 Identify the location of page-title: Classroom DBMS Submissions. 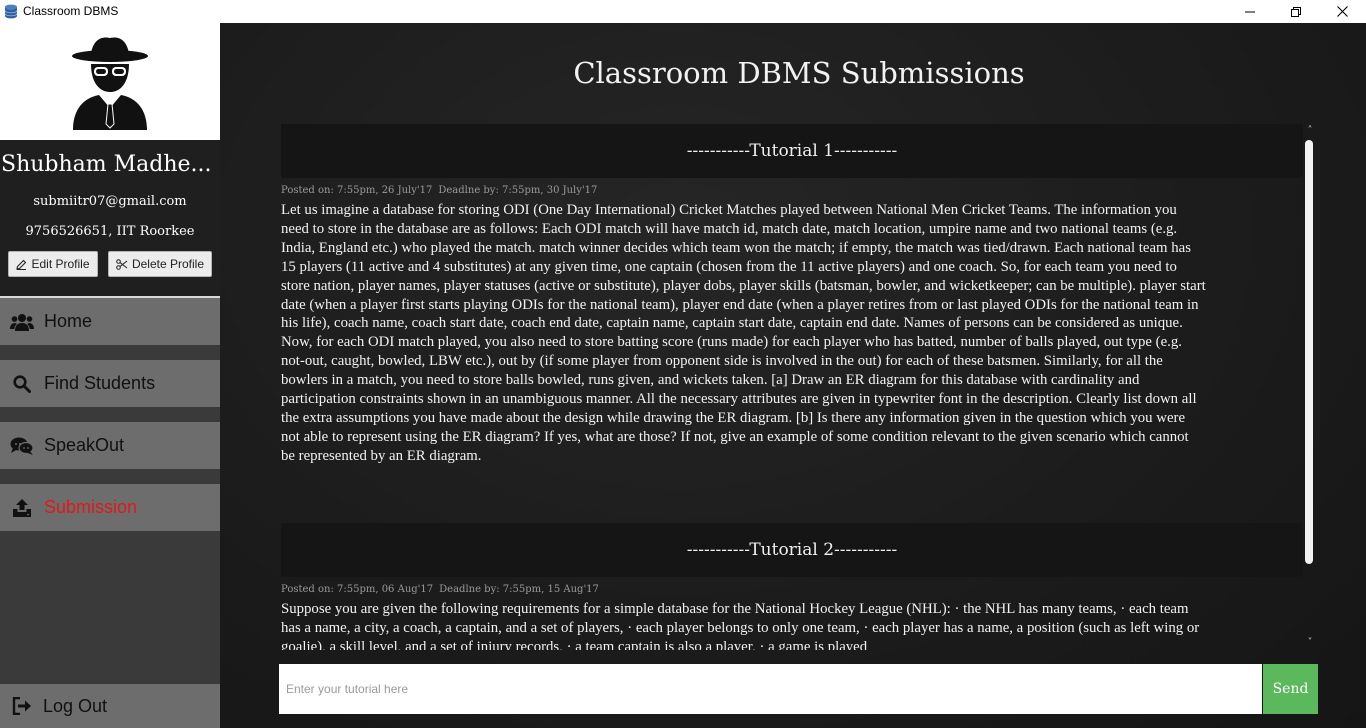
(799, 73).